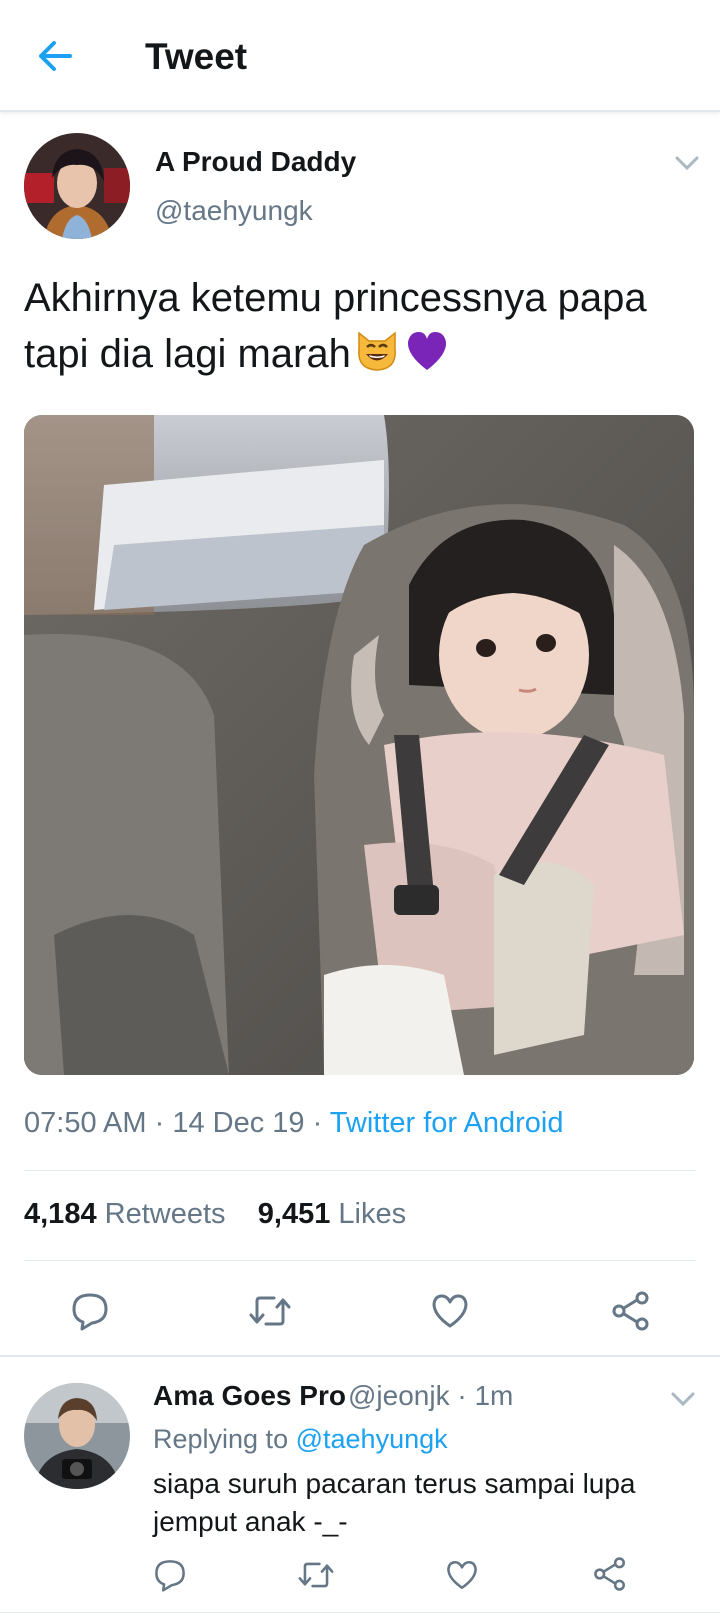 The height and width of the screenshot is (1622, 720). Describe the element at coordinates (372, 1439) in the screenshot. I see `replying-to-handle: @taehyungk` at that location.